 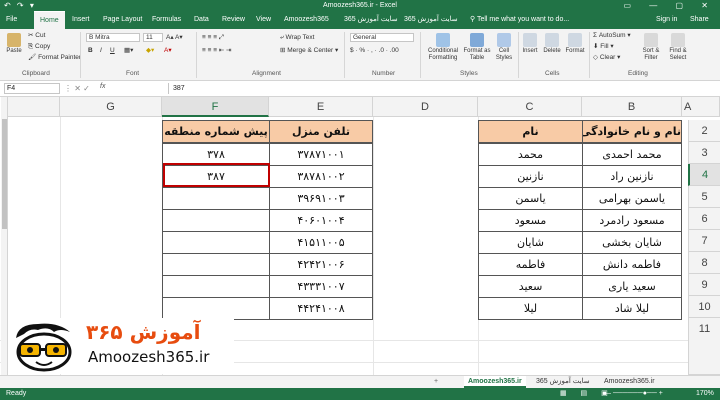 What do you see at coordinates (77, 88) in the screenshot?
I see `formula-bar-buttons: ⋮ ✕ ✓` at bounding box center [77, 88].